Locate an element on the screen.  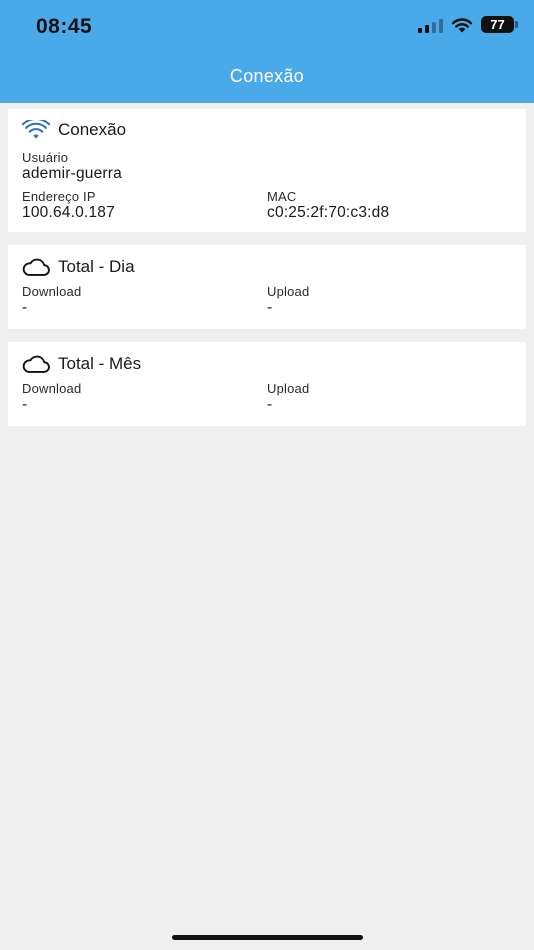
home-indicator is located at coordinates (267, 937).